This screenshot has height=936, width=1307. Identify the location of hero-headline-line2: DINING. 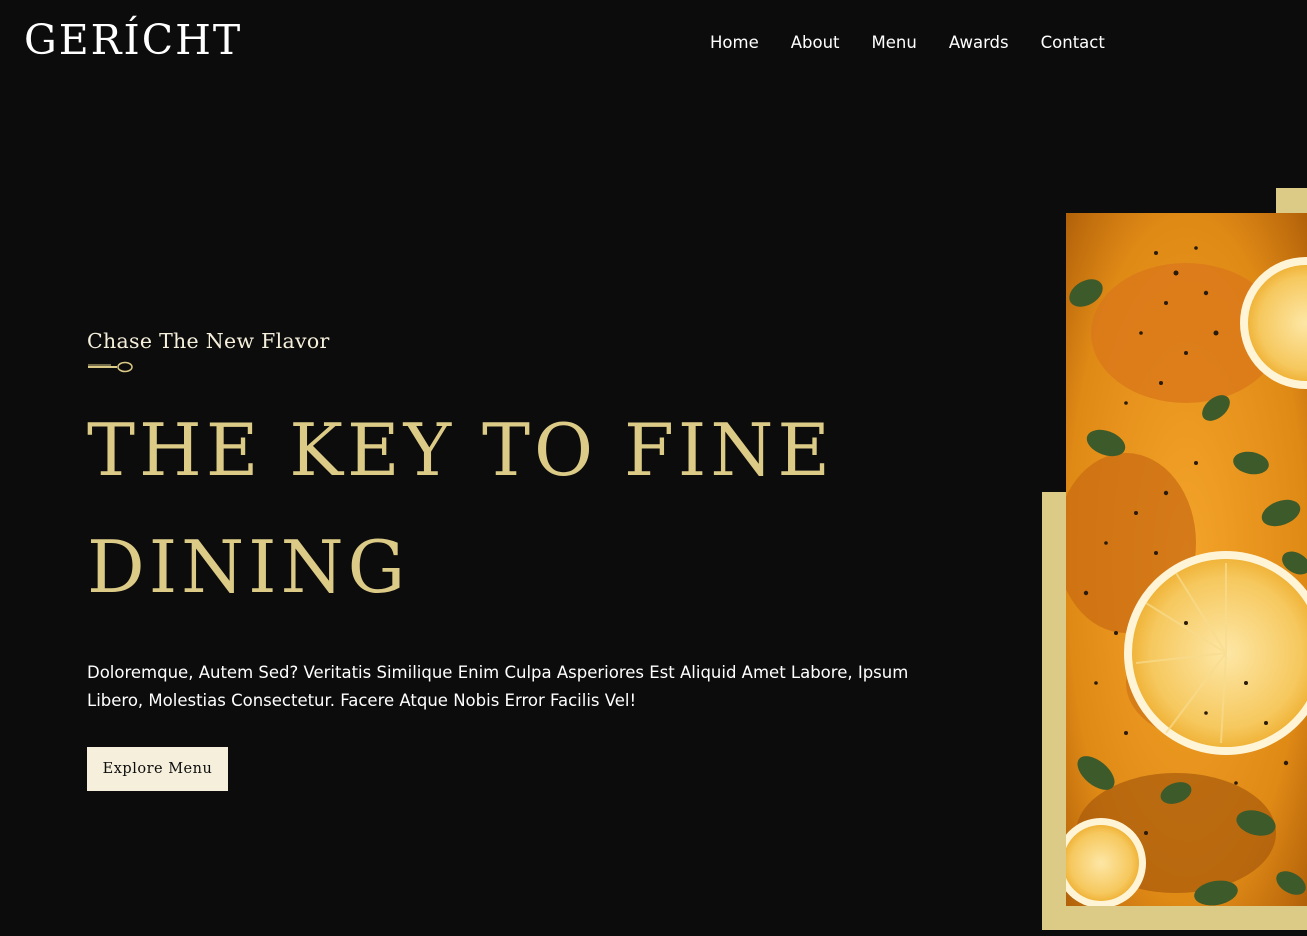
(248, 567).